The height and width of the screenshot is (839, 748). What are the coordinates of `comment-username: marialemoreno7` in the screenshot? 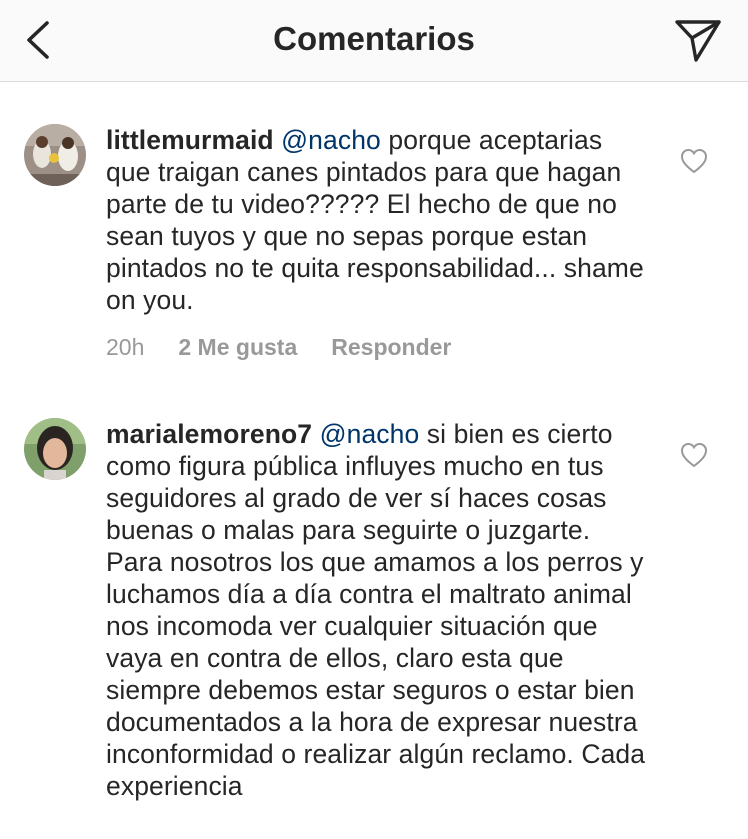 It's located at (209, 434).